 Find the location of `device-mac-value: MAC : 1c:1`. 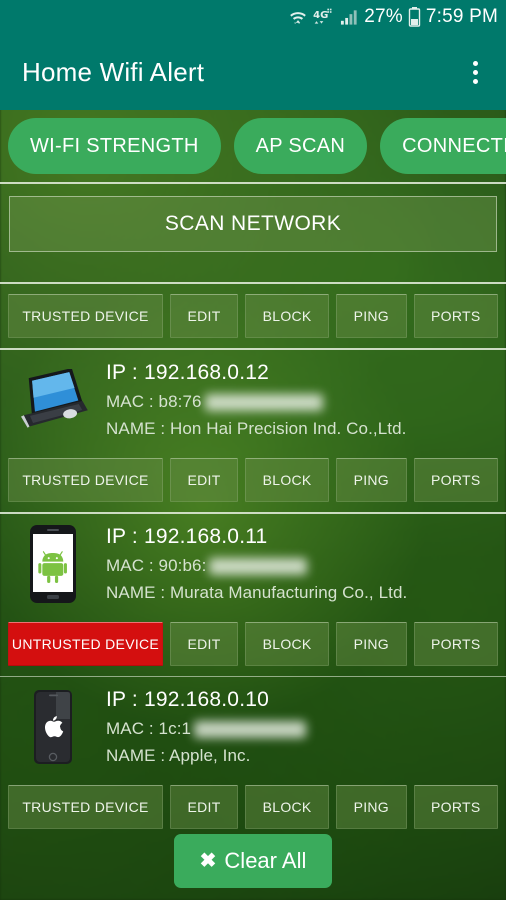

device-mac-value: MAC : 1c:1 is located at coordinates (149, 728).